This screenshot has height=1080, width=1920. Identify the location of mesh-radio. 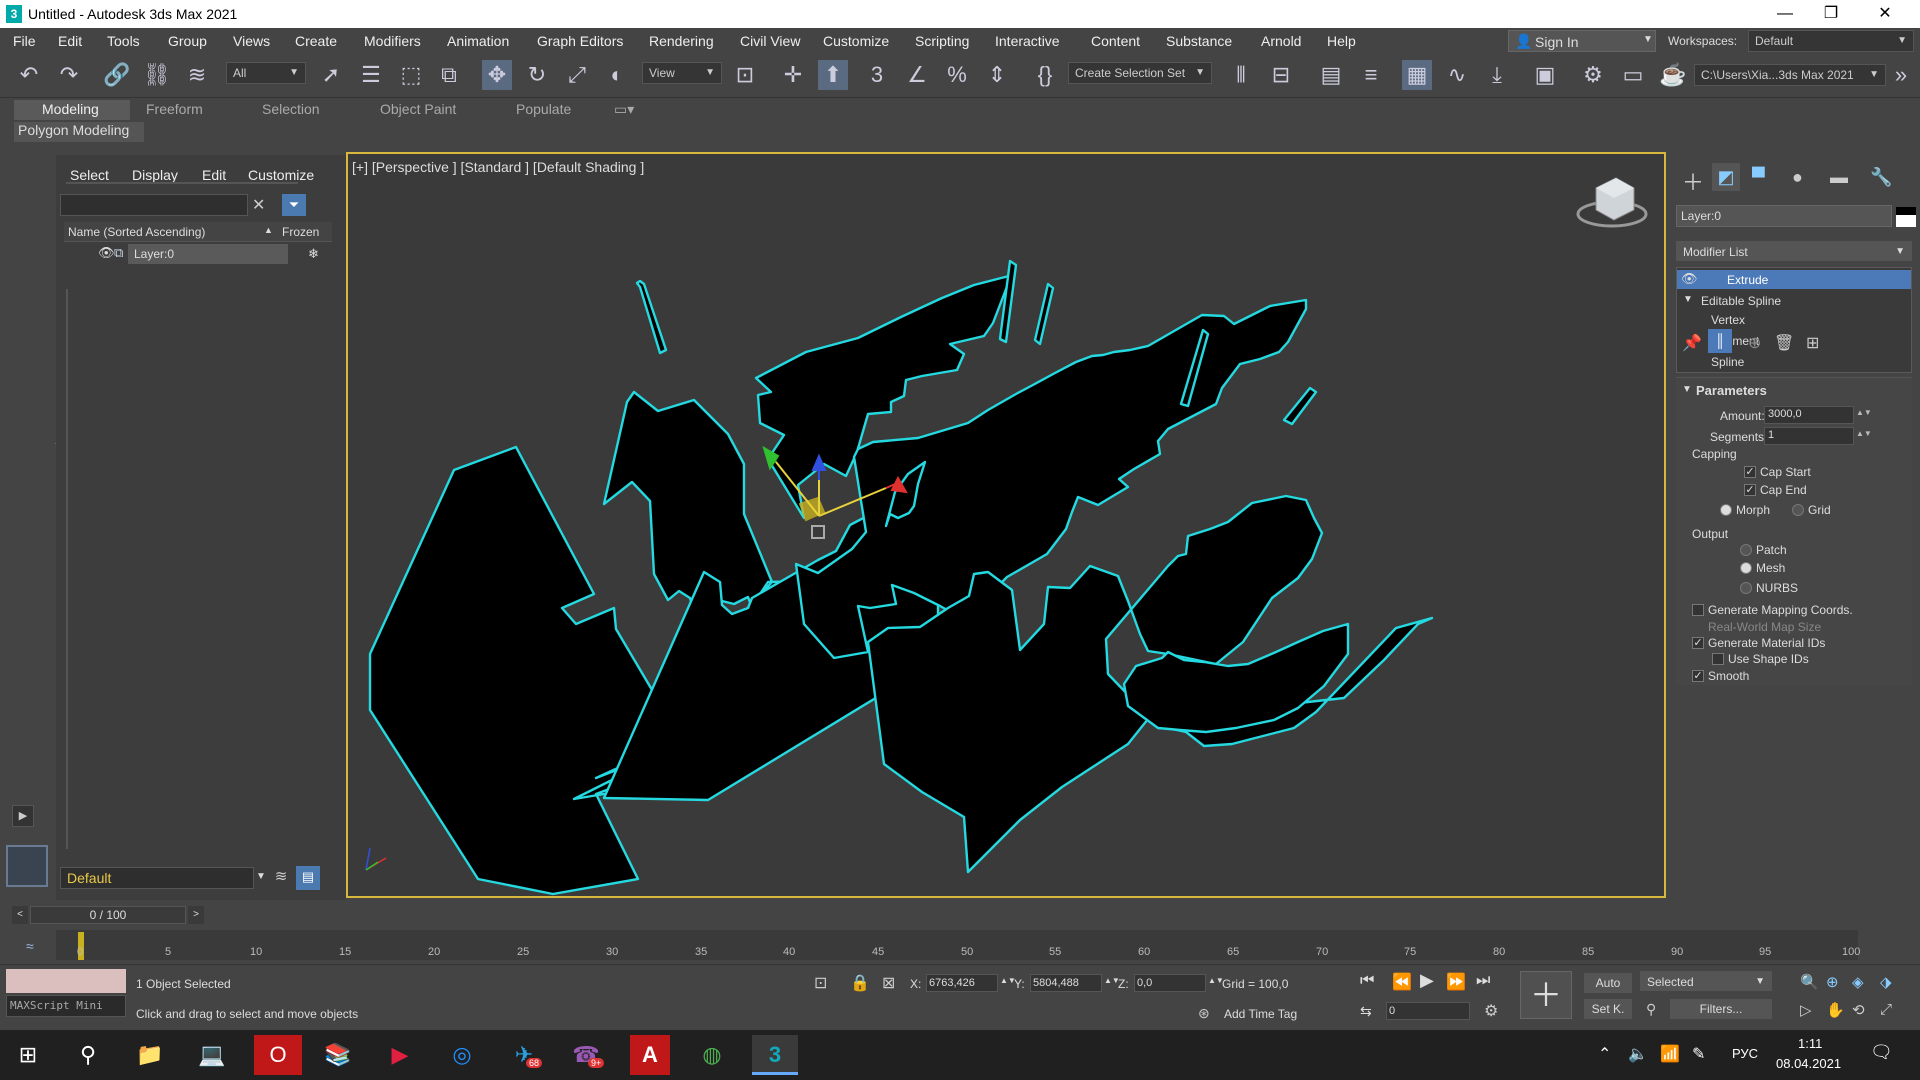
(1746, 568).